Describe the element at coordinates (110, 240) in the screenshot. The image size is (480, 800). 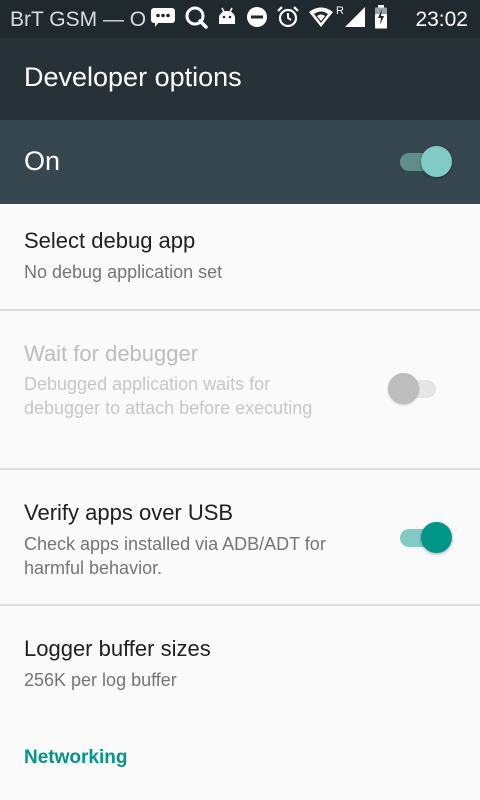
I see `setting-title: Select debug app` at that location.